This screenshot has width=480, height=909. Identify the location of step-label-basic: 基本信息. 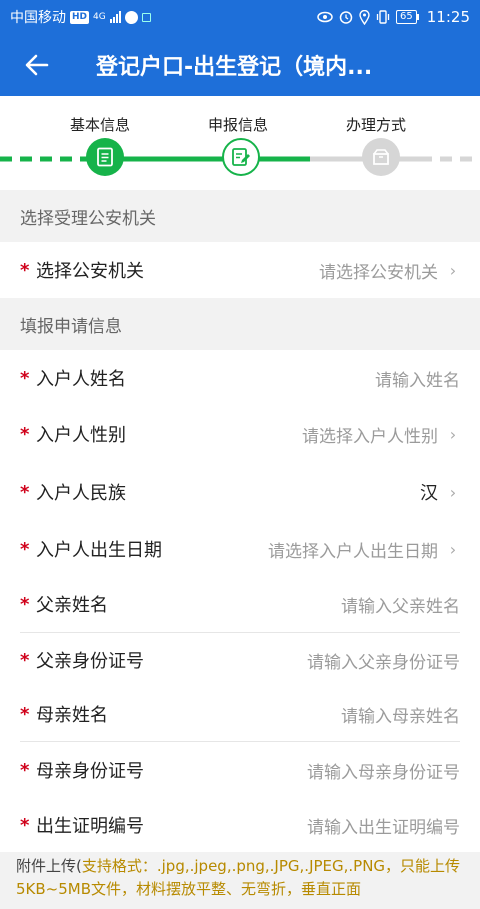
(100, 125).